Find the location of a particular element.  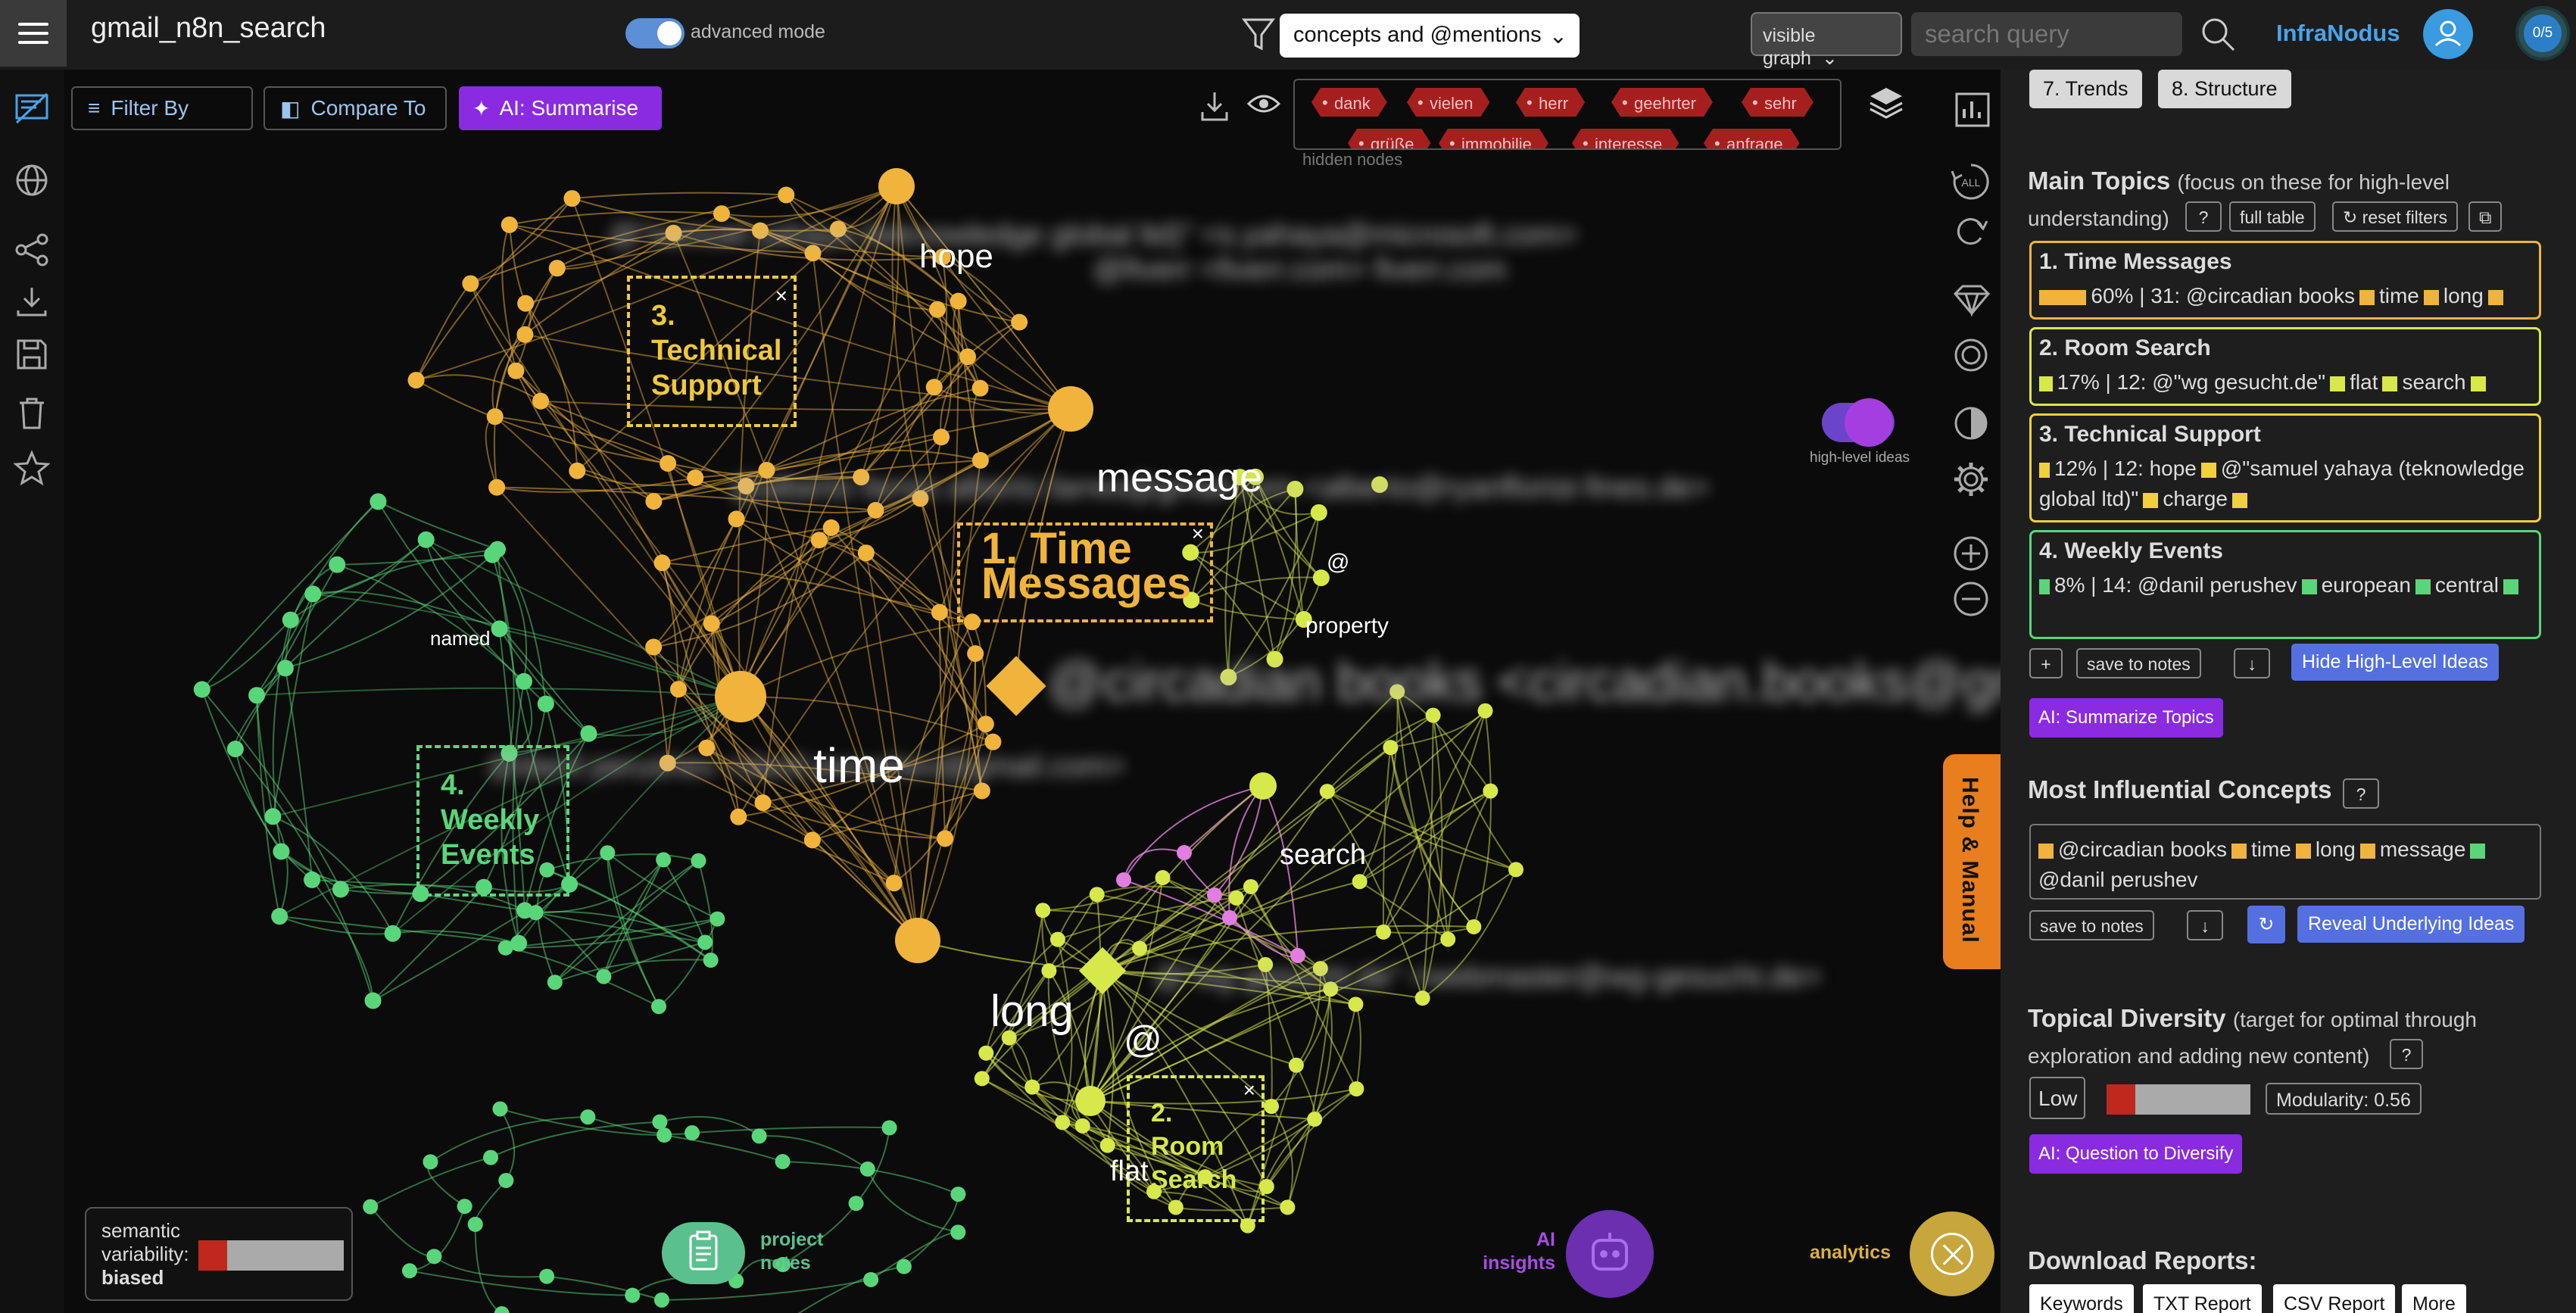

hub-node-hope is located at coordinates (896, 186).